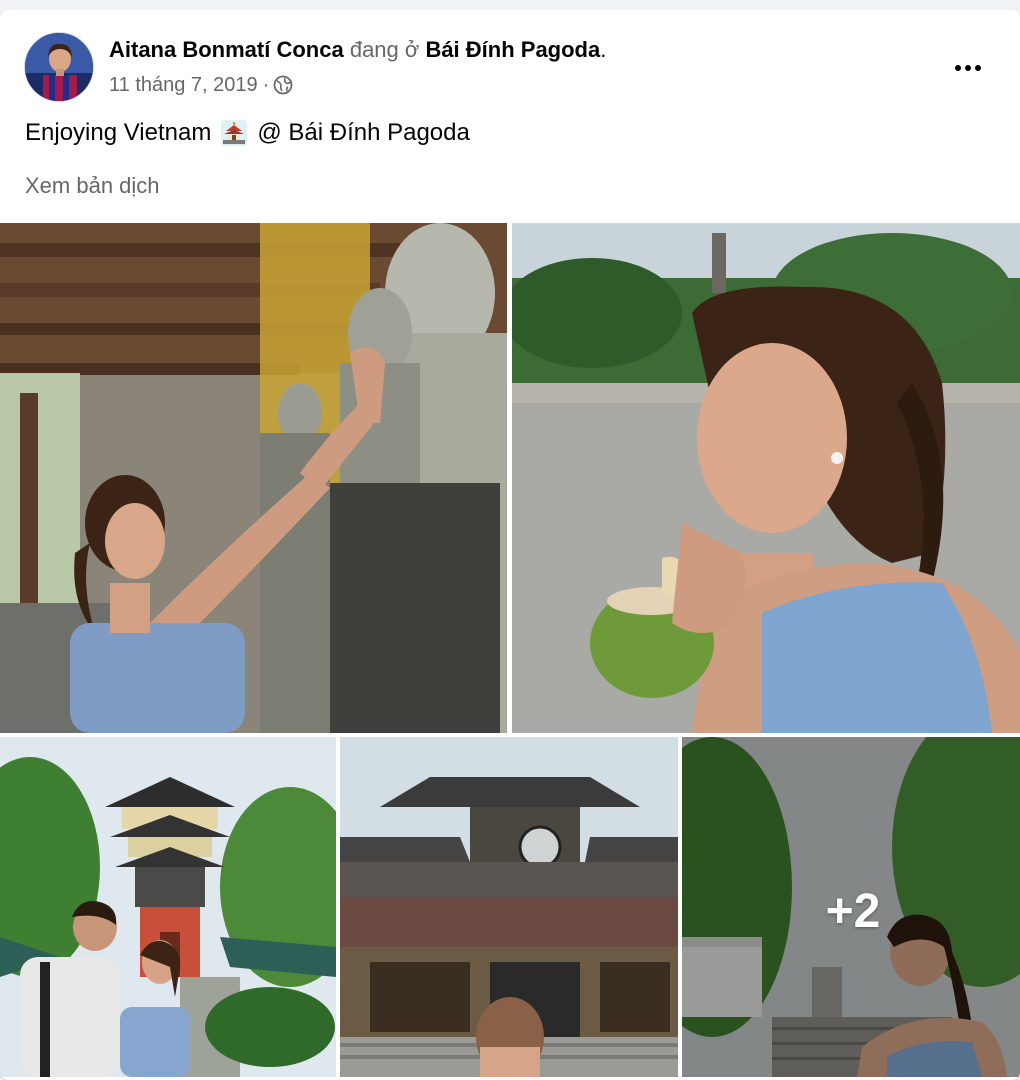 This screenshot has width=1020, height=1080. I want to click on more-photos-count: +2, so click(853, 911).